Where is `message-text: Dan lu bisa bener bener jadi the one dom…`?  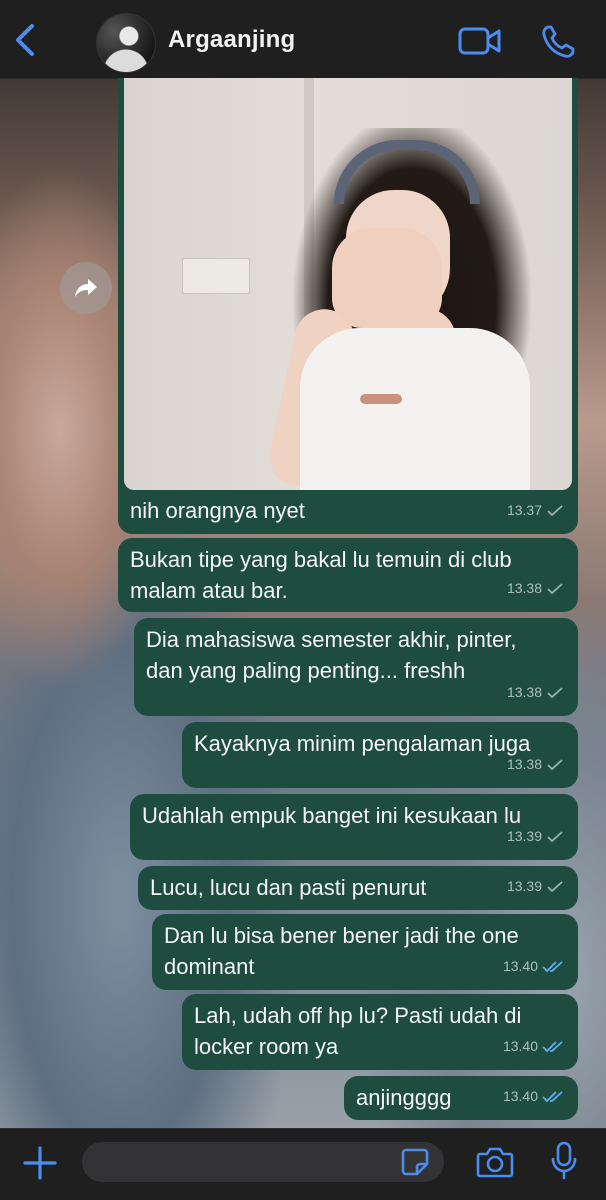 message-text: Dan lu bisa bener bener jadi the one dom… is located at coordinates (341, 951).